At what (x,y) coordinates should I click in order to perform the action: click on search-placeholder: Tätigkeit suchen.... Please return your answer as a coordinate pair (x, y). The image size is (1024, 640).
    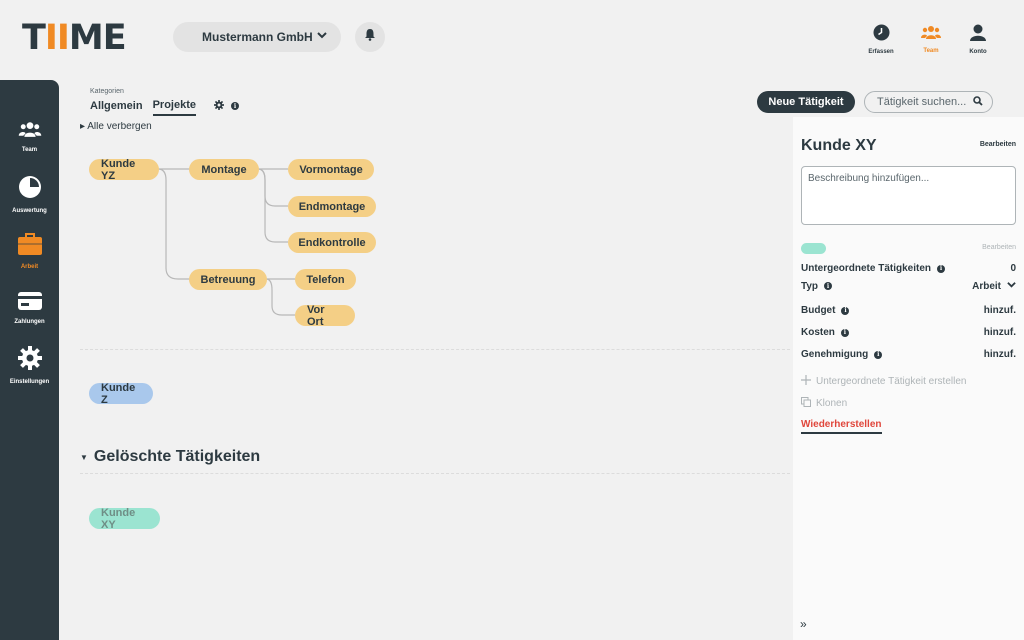
    Looking at the image, I should click on (922, 102).